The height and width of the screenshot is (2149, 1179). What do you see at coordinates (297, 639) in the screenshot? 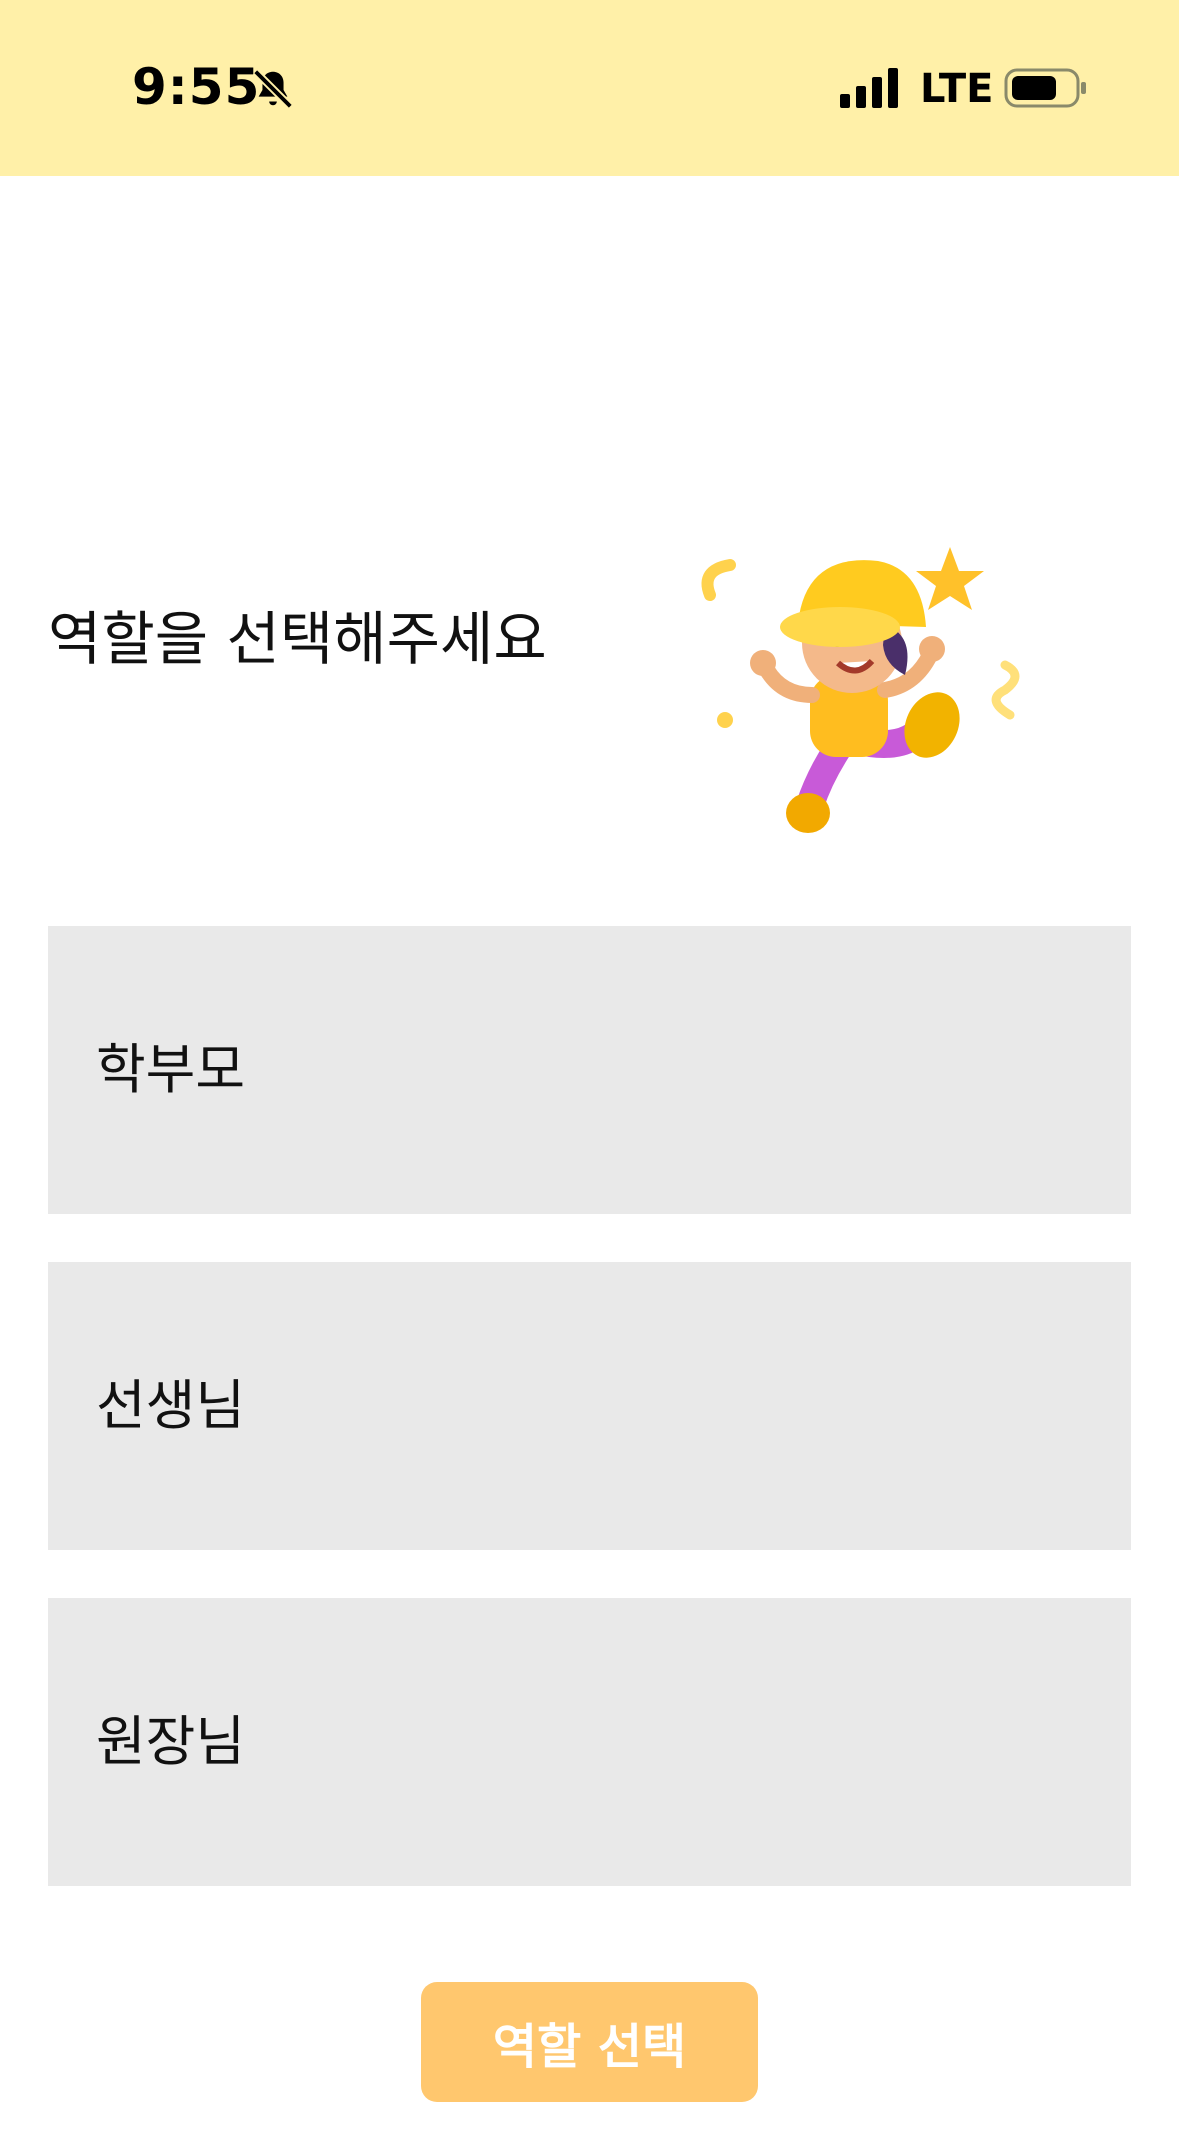
I see `page-title: 역할을 선택해주세요` at bounding box center [297, 639].